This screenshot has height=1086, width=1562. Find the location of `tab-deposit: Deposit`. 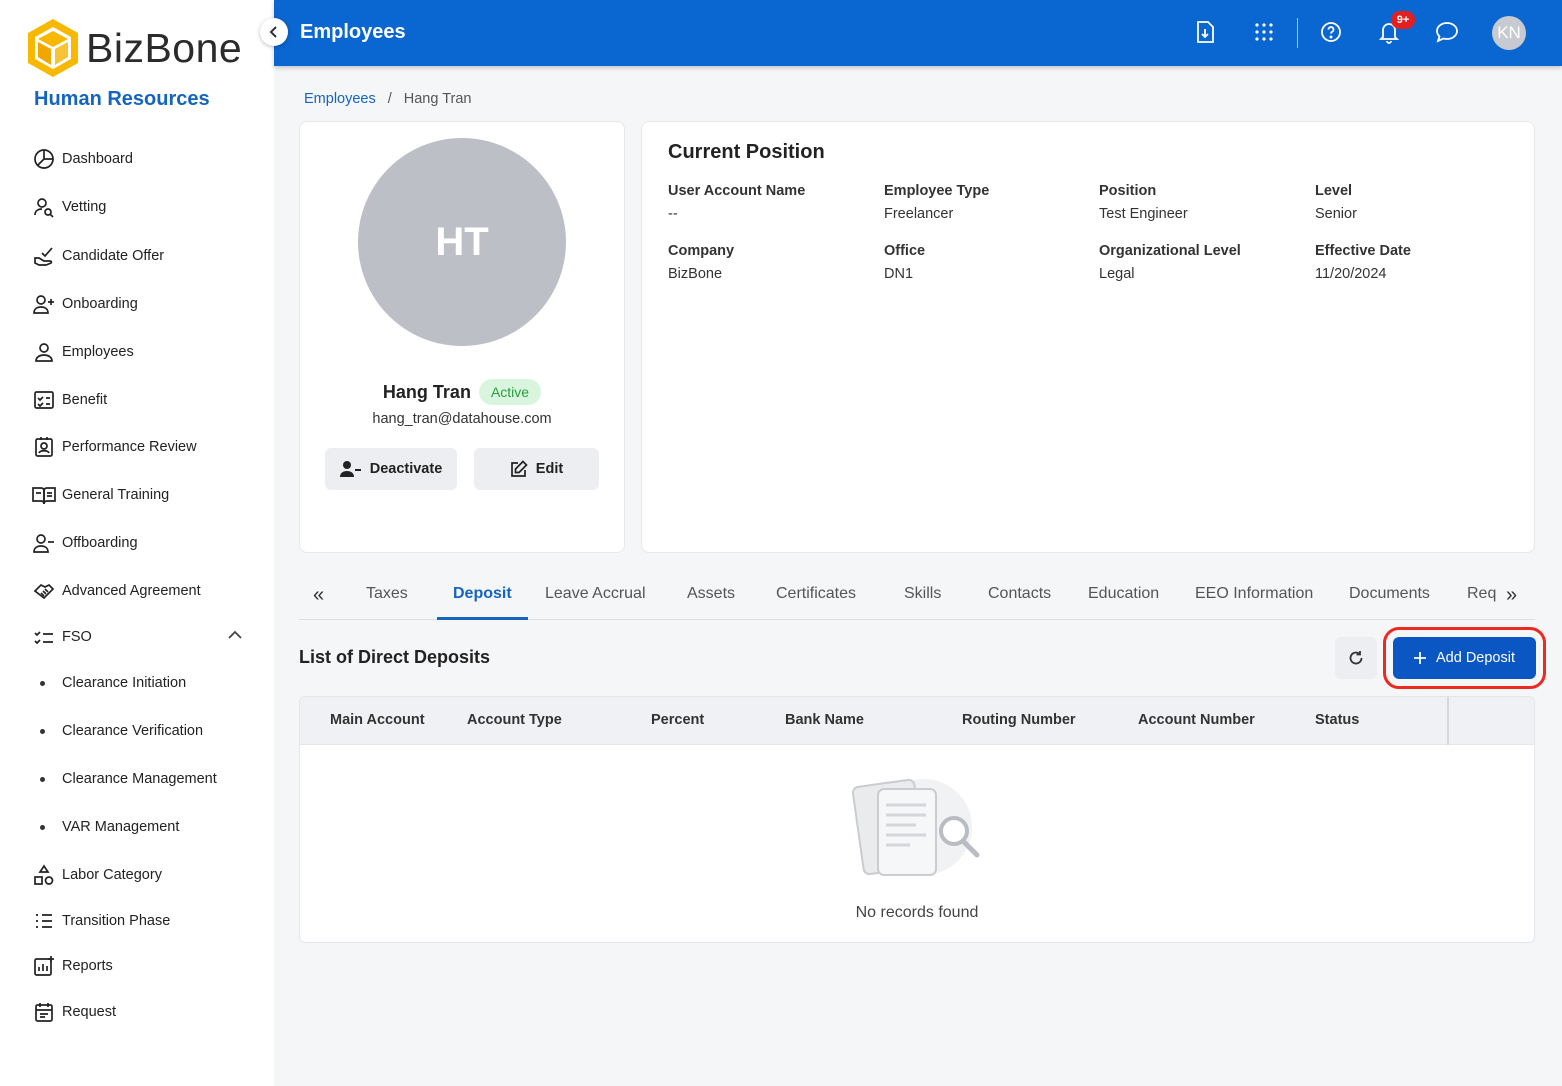

tab-deposit: Deposit is located at coordinates (482, 594).